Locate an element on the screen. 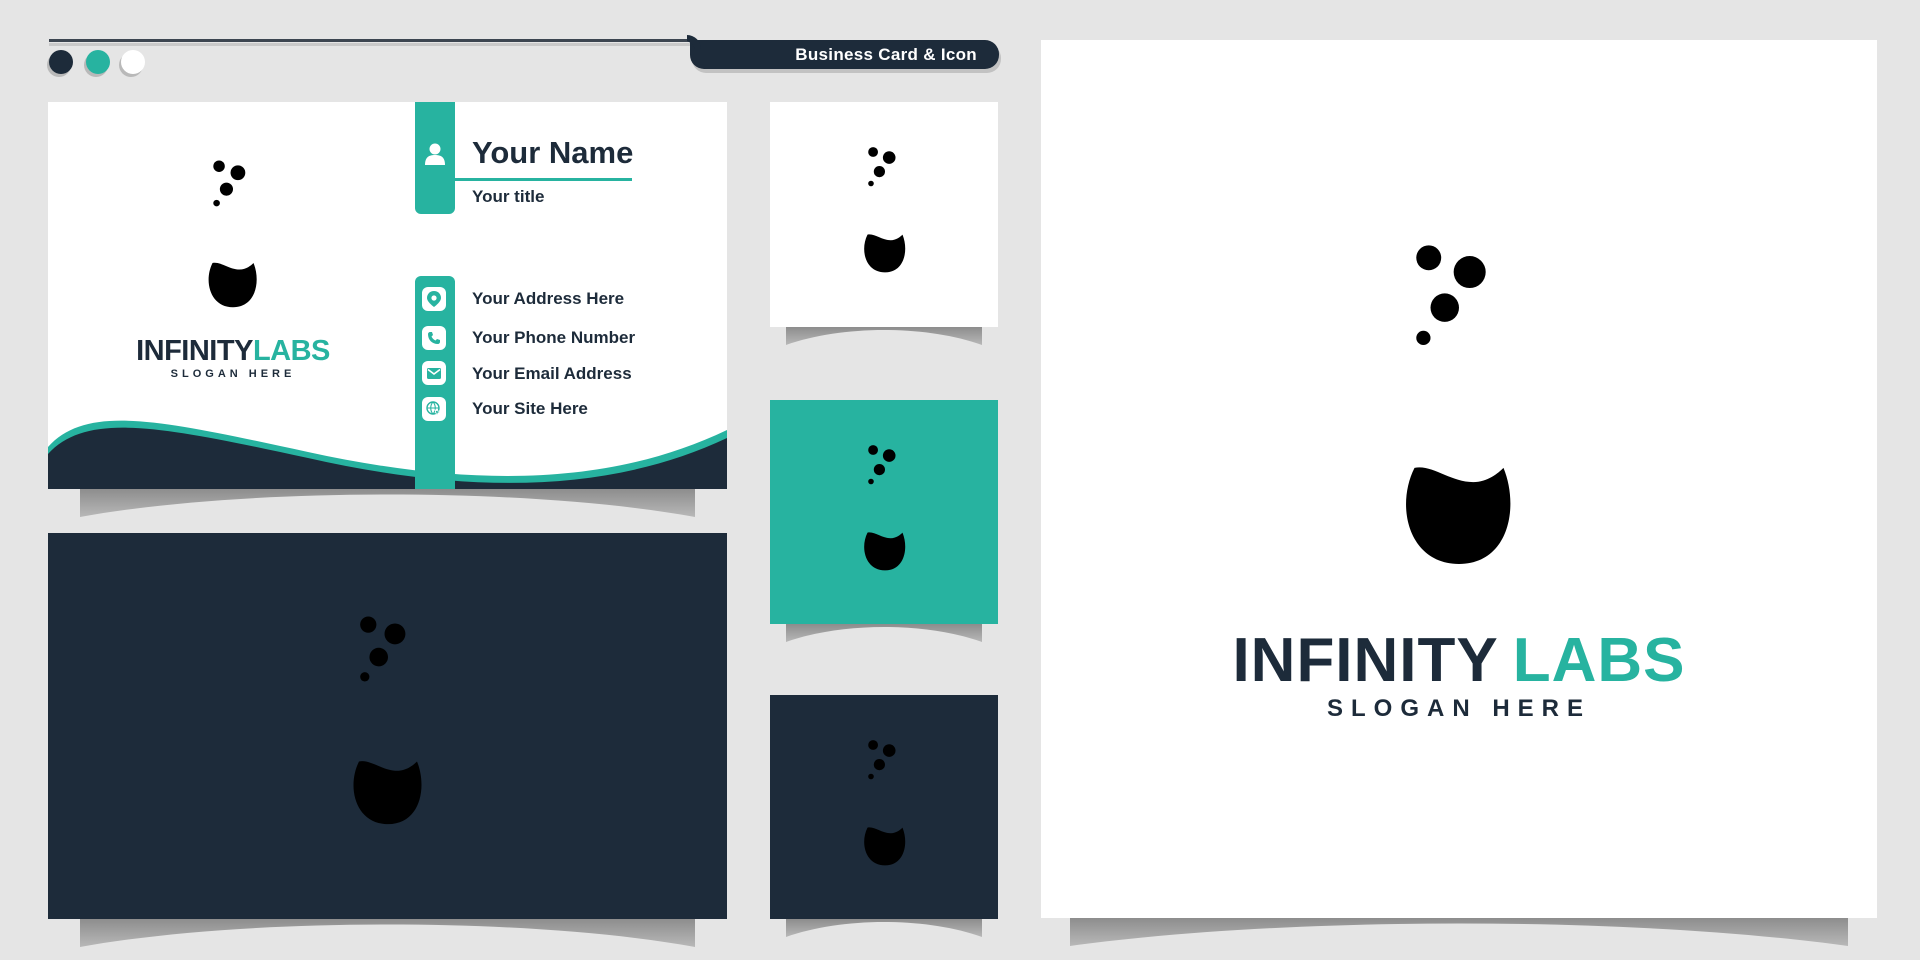 This screenshot has width=1920, height=960. brand-slogan-large: SLOGAN HERE is located at coordinates (1458, 708).